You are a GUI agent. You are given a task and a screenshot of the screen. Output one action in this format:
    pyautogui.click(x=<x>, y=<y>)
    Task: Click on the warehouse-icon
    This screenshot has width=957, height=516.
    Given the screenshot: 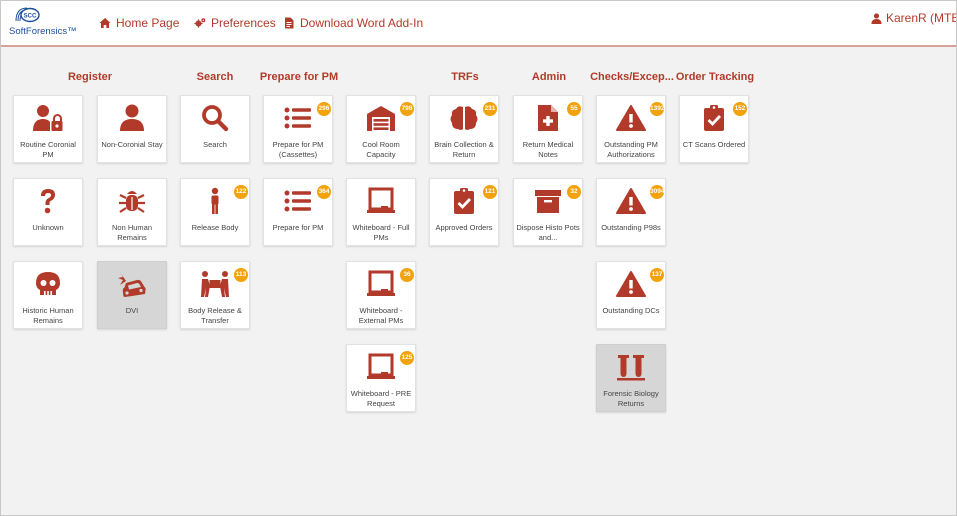 What is the action you would take?
    pyautogui.click(x=381, y=118)
    